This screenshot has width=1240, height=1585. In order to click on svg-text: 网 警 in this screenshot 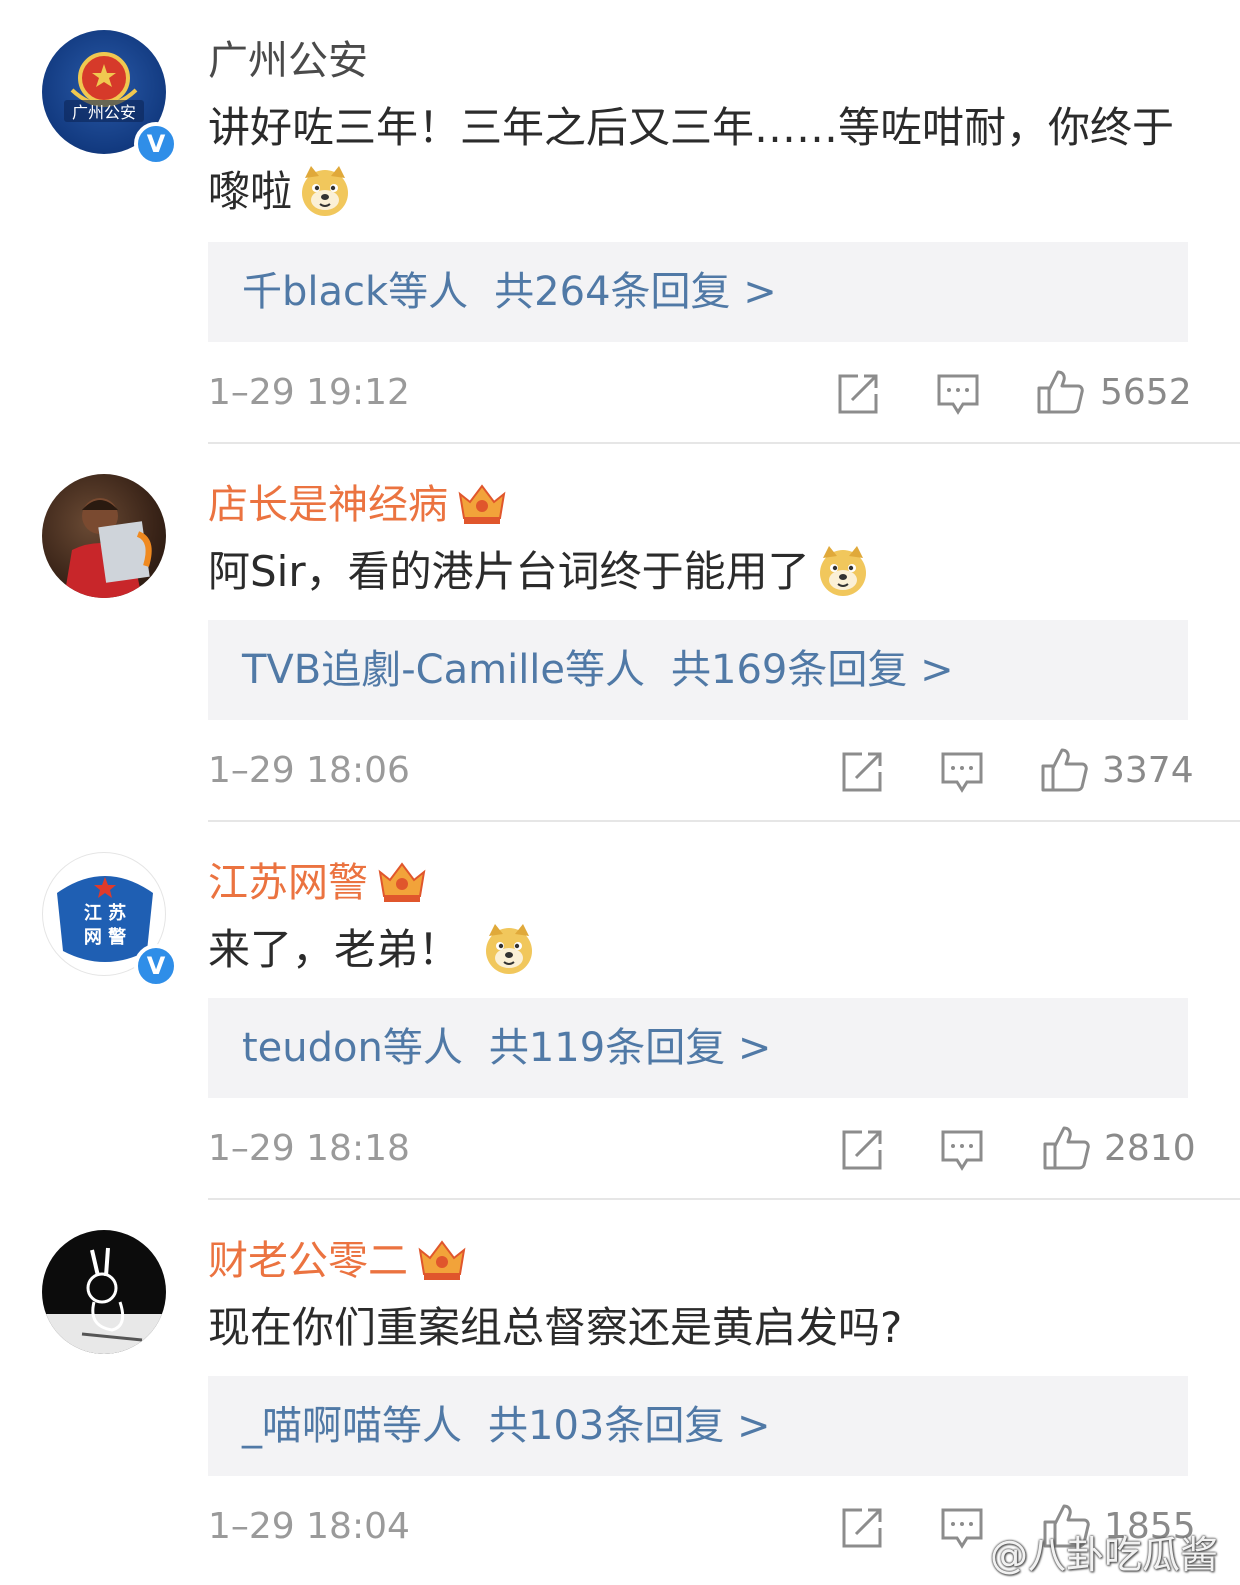, I will do `click(105, 937)`.